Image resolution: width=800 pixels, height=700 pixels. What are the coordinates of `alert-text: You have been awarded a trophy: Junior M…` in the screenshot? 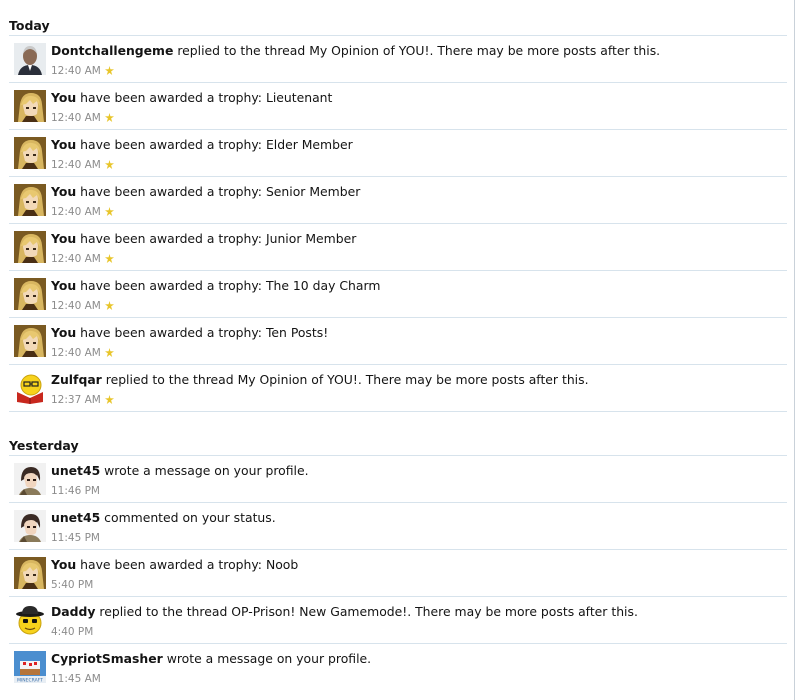 It's located at (203, 239).